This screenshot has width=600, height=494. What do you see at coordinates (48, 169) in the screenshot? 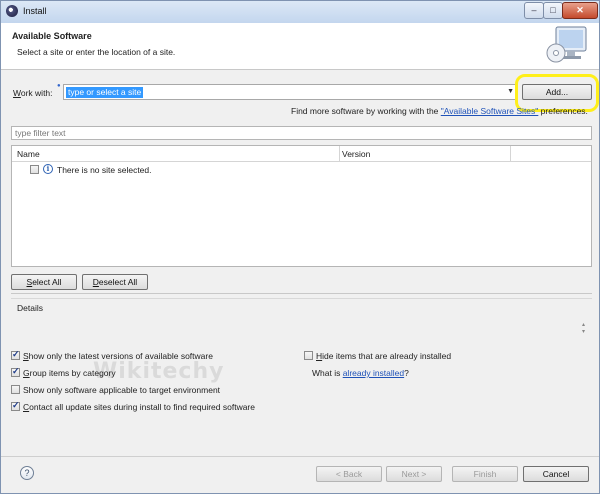
I see `info-icon: i` at bounding box center [48, 169].